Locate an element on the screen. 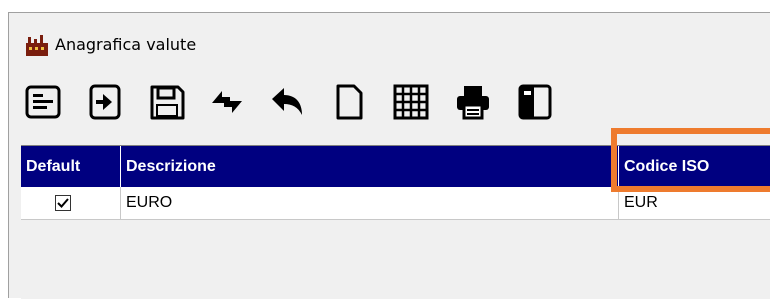 The image size is (770, 299). list-form-button is located at coordinates (43, 102).